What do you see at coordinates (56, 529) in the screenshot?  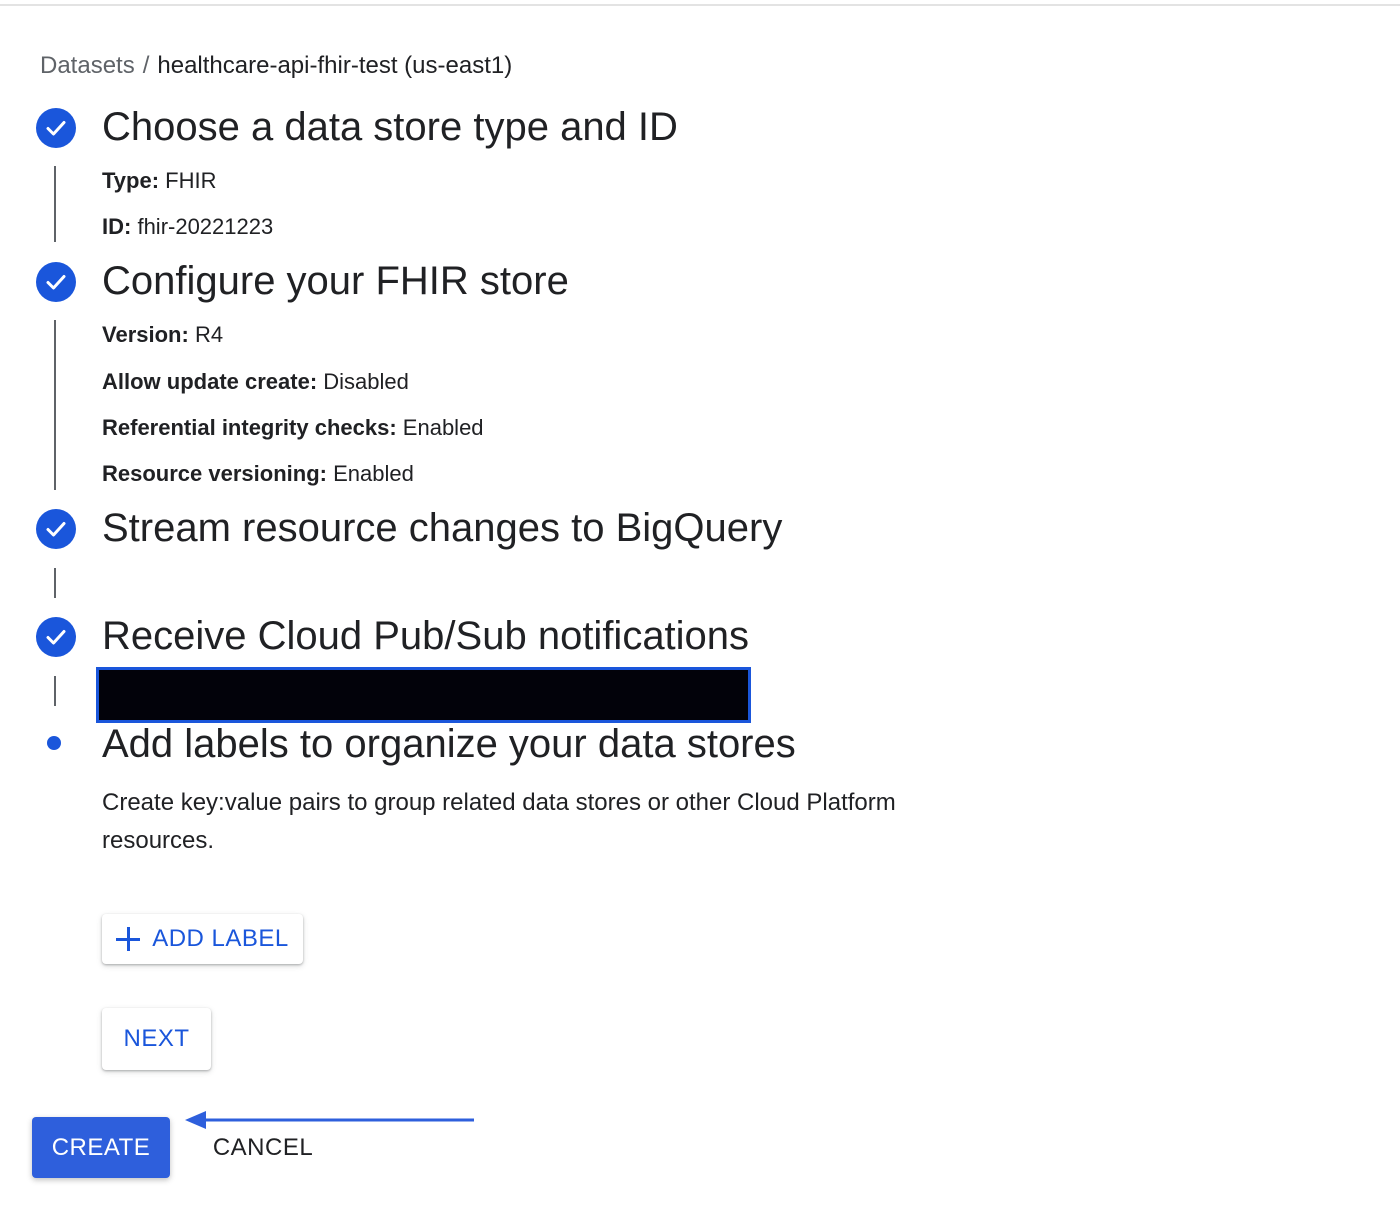 I see `step-3-check-icon` at bounding box center [56, 529].